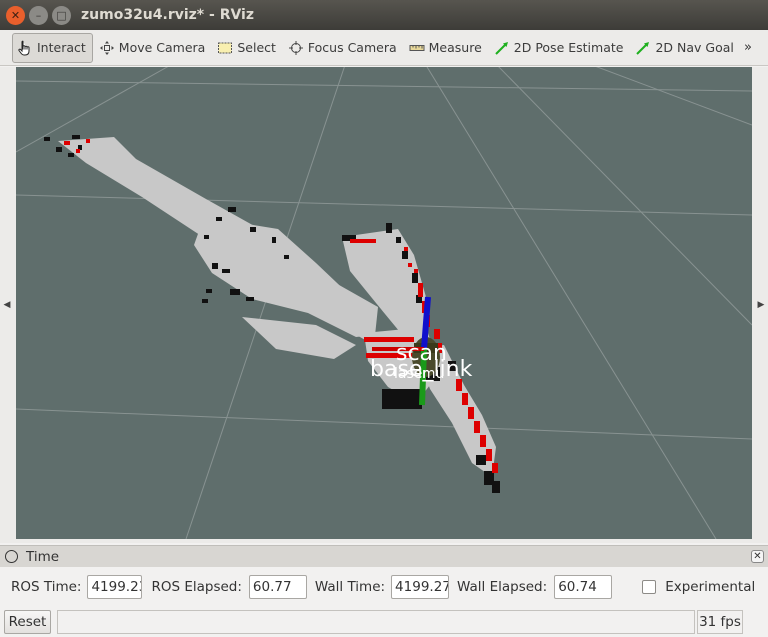 The image size is (768, 637). I want to click on close-icon: ✕, so click(15, 15).